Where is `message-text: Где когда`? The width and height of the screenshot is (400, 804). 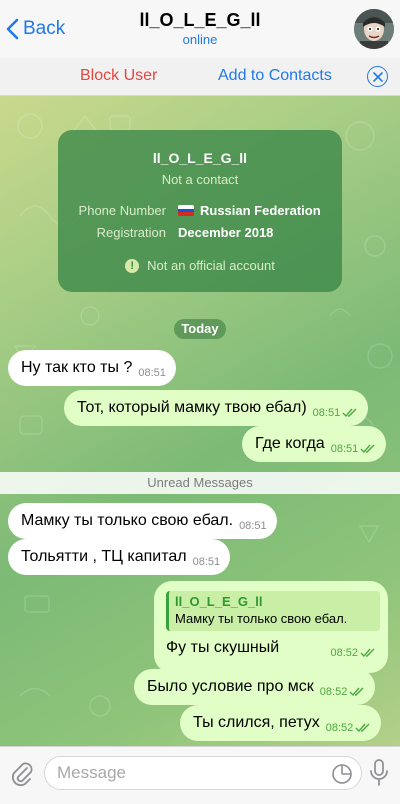
message-text: Где когда is located at coordinates (290, 443).